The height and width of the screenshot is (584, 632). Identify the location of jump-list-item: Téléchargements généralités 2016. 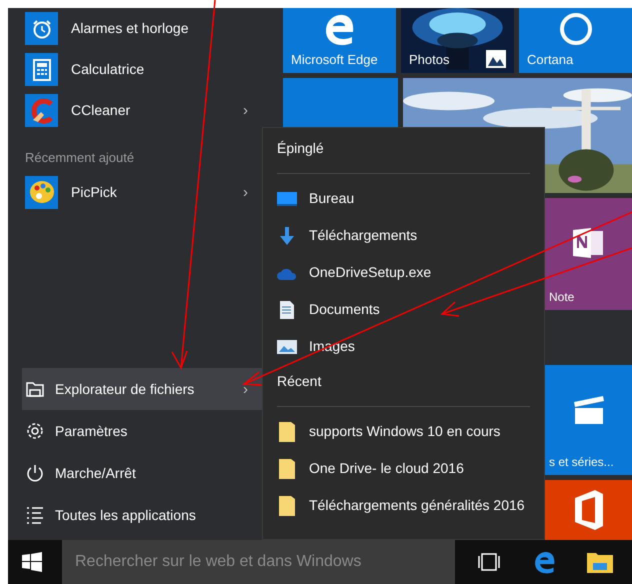
(403, 505).